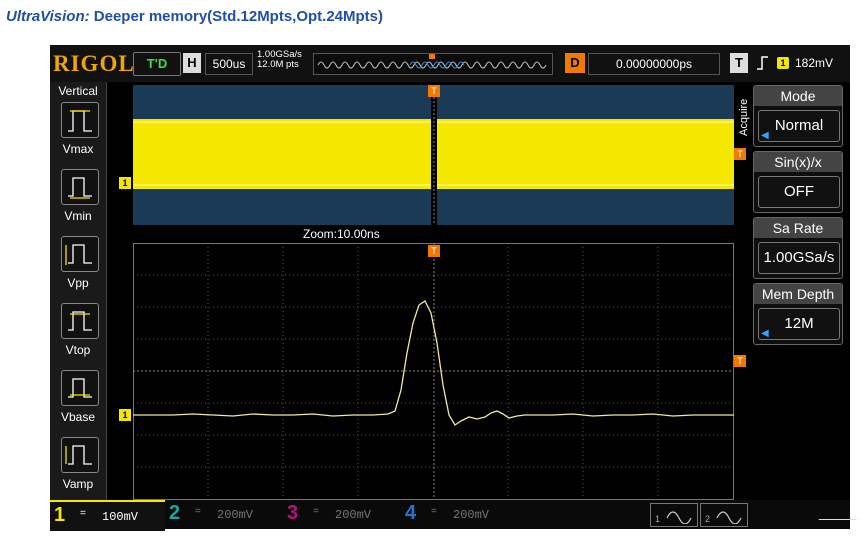 The image size is (860, 537). I want to click on channel-2-tab: 2 = 200mV, so click(224, 514).